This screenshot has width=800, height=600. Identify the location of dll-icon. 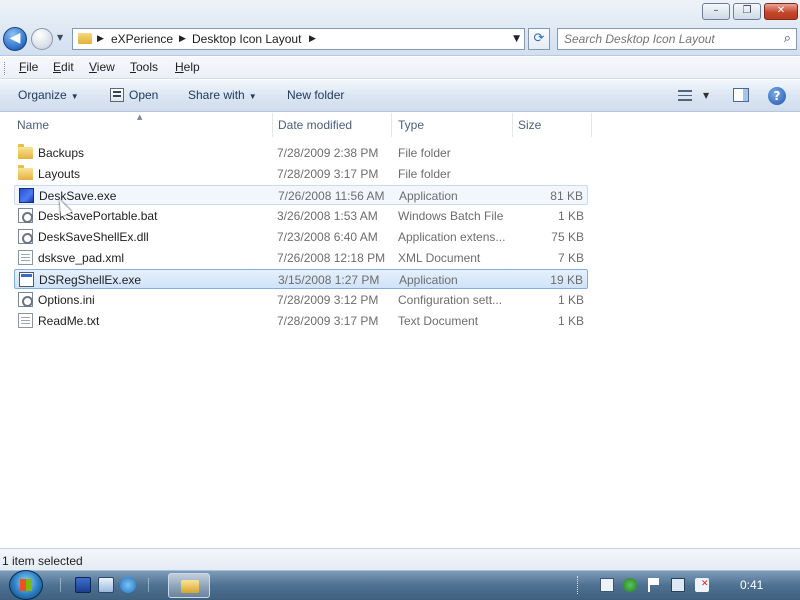
(25, 236).